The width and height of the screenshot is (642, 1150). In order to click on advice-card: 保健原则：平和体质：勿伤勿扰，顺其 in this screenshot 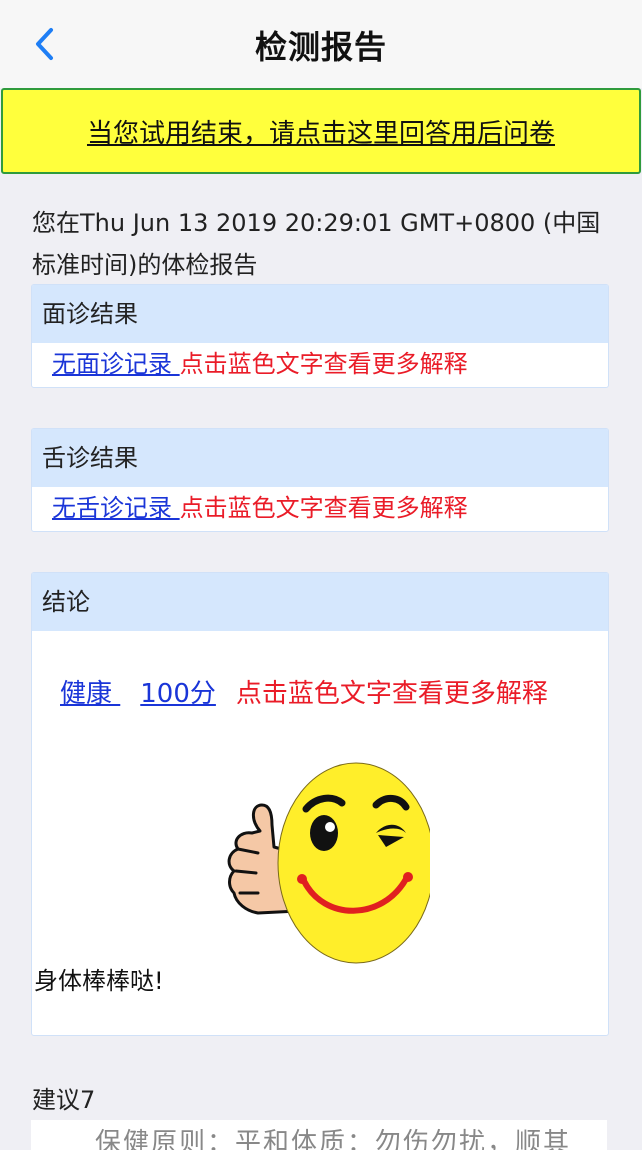, I will do `click(319, 1135)`.